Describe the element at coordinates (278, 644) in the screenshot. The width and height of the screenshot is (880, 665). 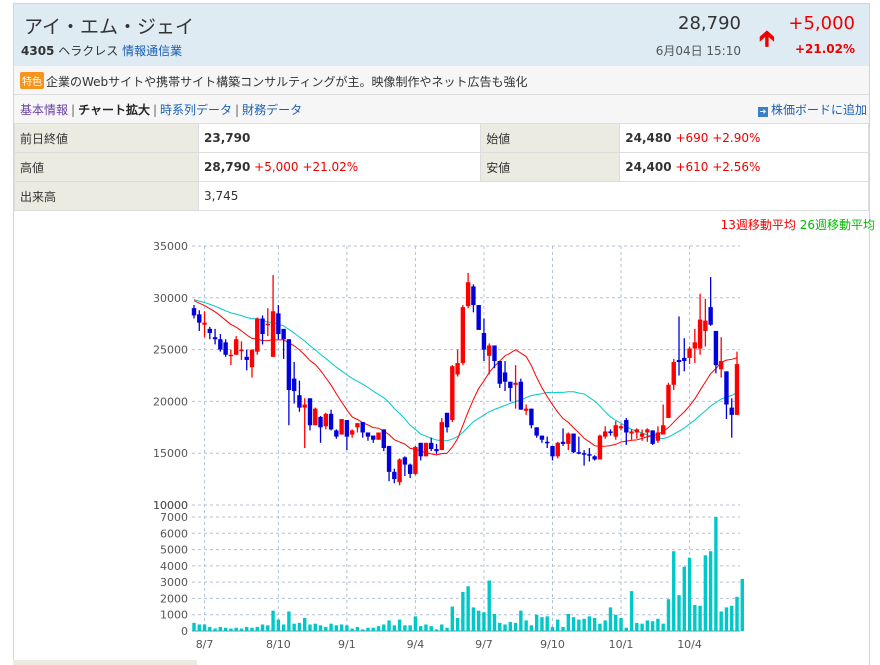
I see `x-tick-label: 8/10` at that location.